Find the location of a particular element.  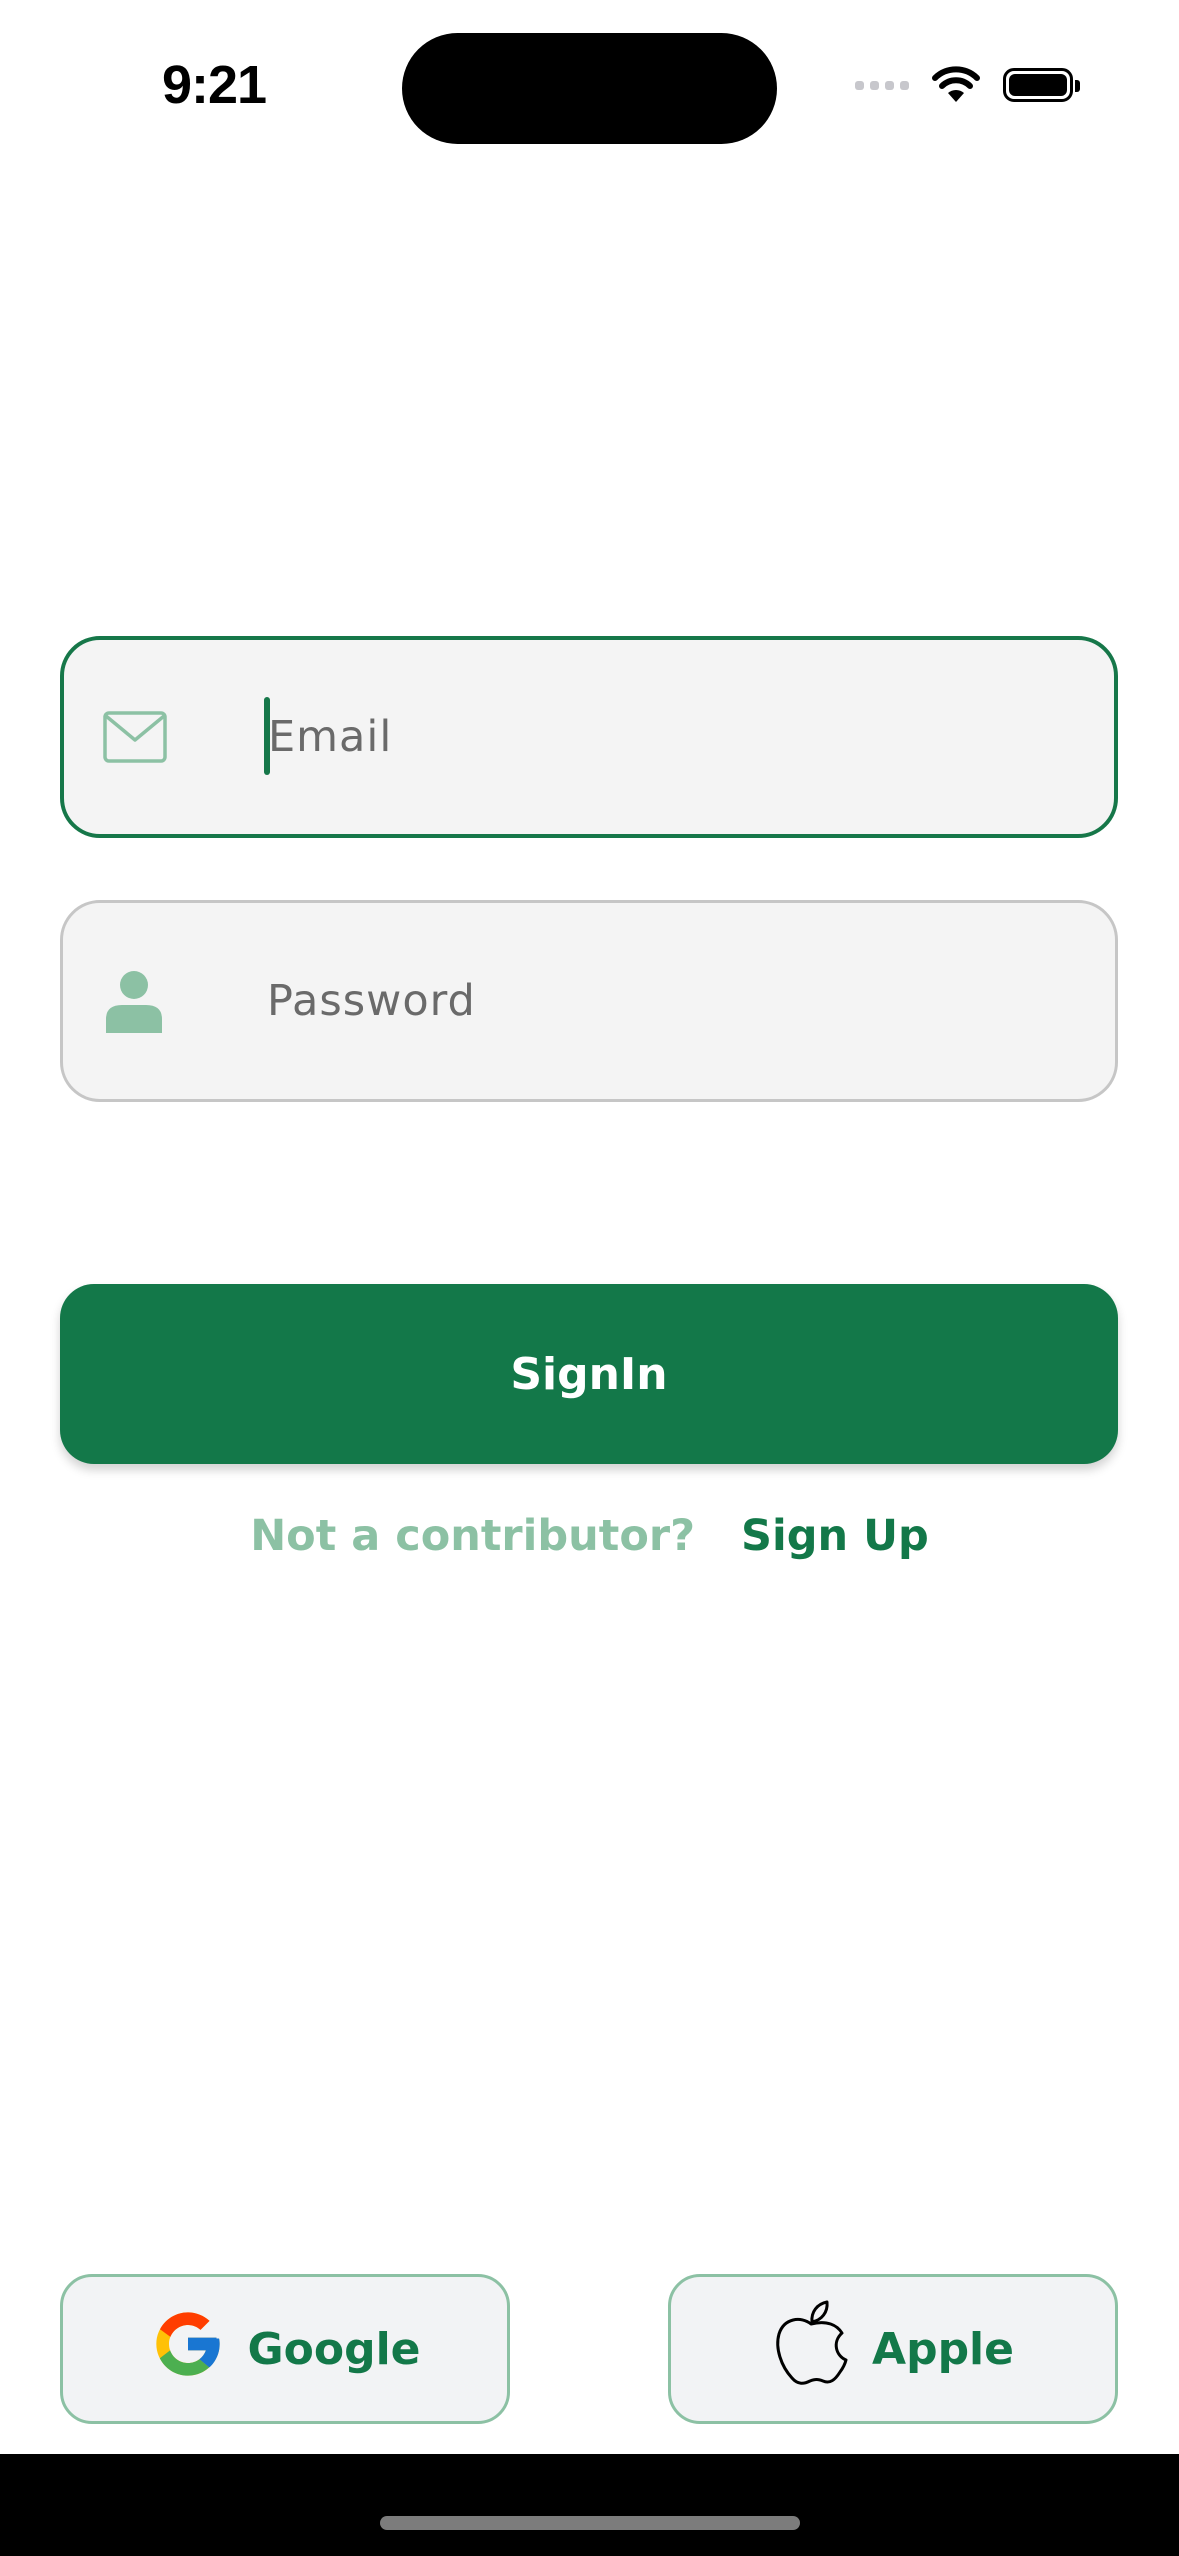

dynamic-island is located at coordinates (589, 88).